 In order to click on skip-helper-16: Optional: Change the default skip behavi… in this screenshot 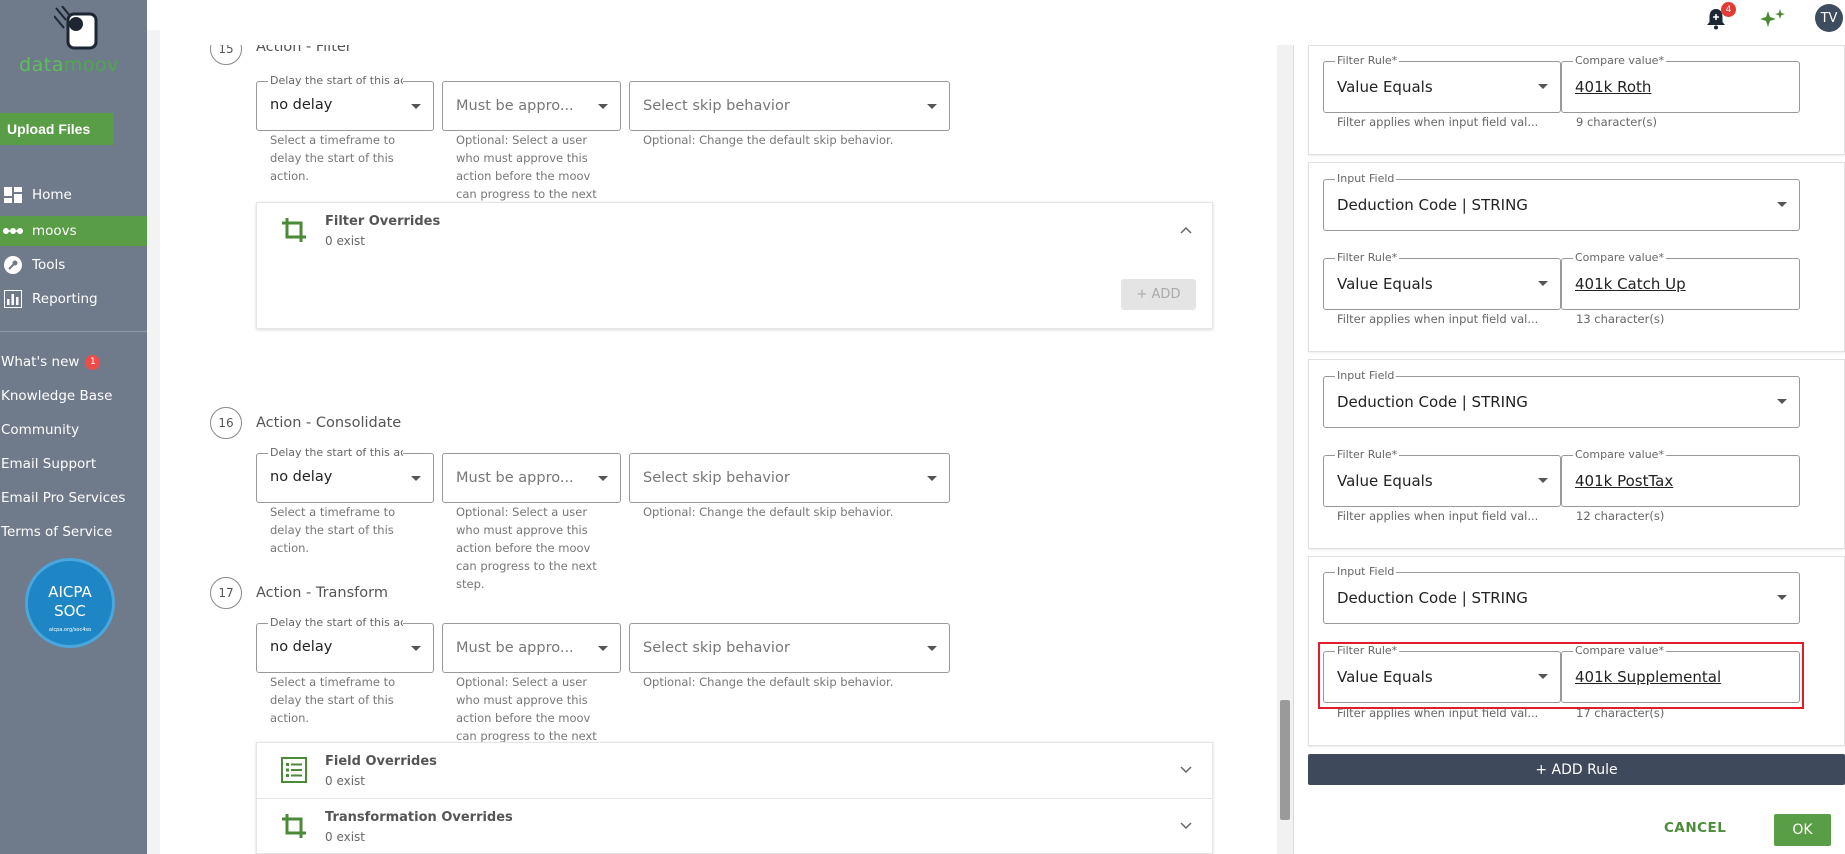, I will do `click(768, 512)`.